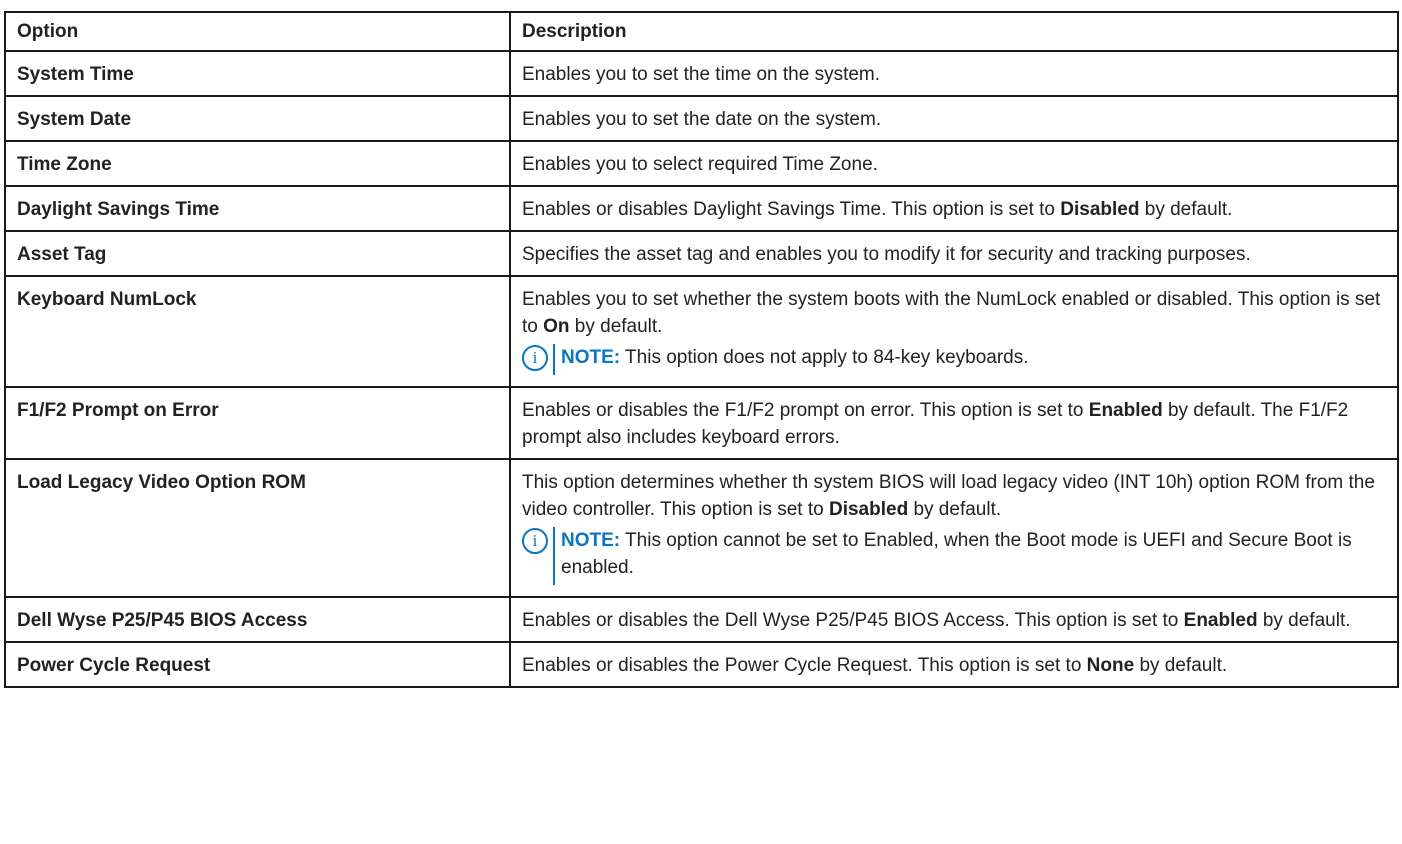 The image size is (1402, 844). I want to click on option-name: Time Zone, so click(257, 163).